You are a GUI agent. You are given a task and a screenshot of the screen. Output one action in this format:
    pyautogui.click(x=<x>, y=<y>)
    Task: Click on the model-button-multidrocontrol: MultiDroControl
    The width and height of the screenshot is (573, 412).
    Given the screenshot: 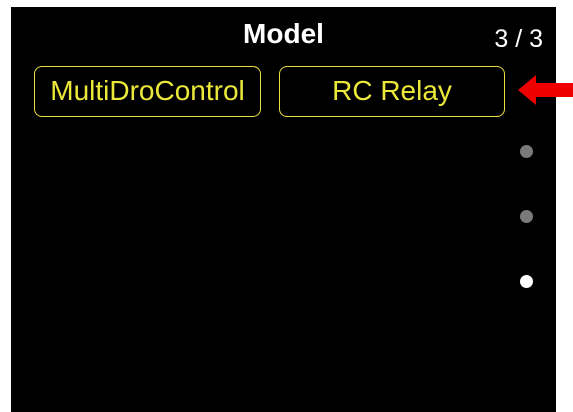 What is the action you would take?
    pyautogui.click(x=147, y=91)
    